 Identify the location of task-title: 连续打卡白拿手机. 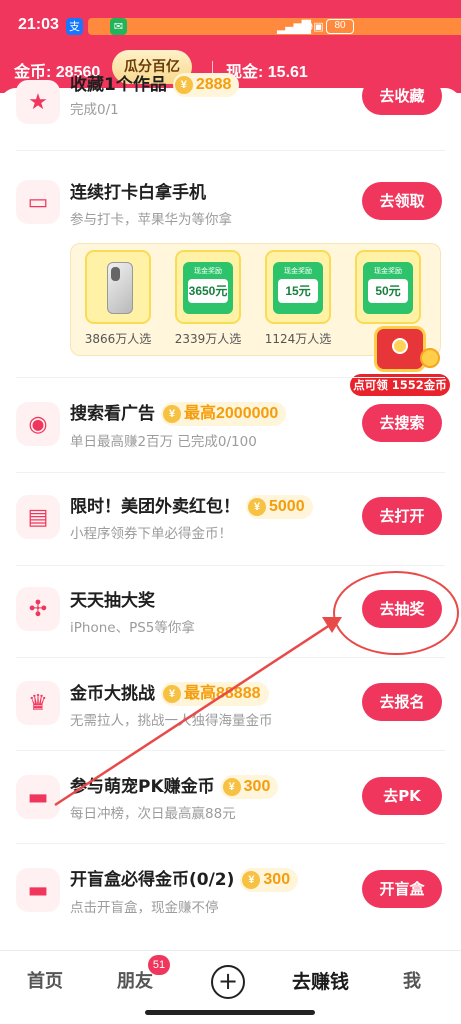
(138, 193).